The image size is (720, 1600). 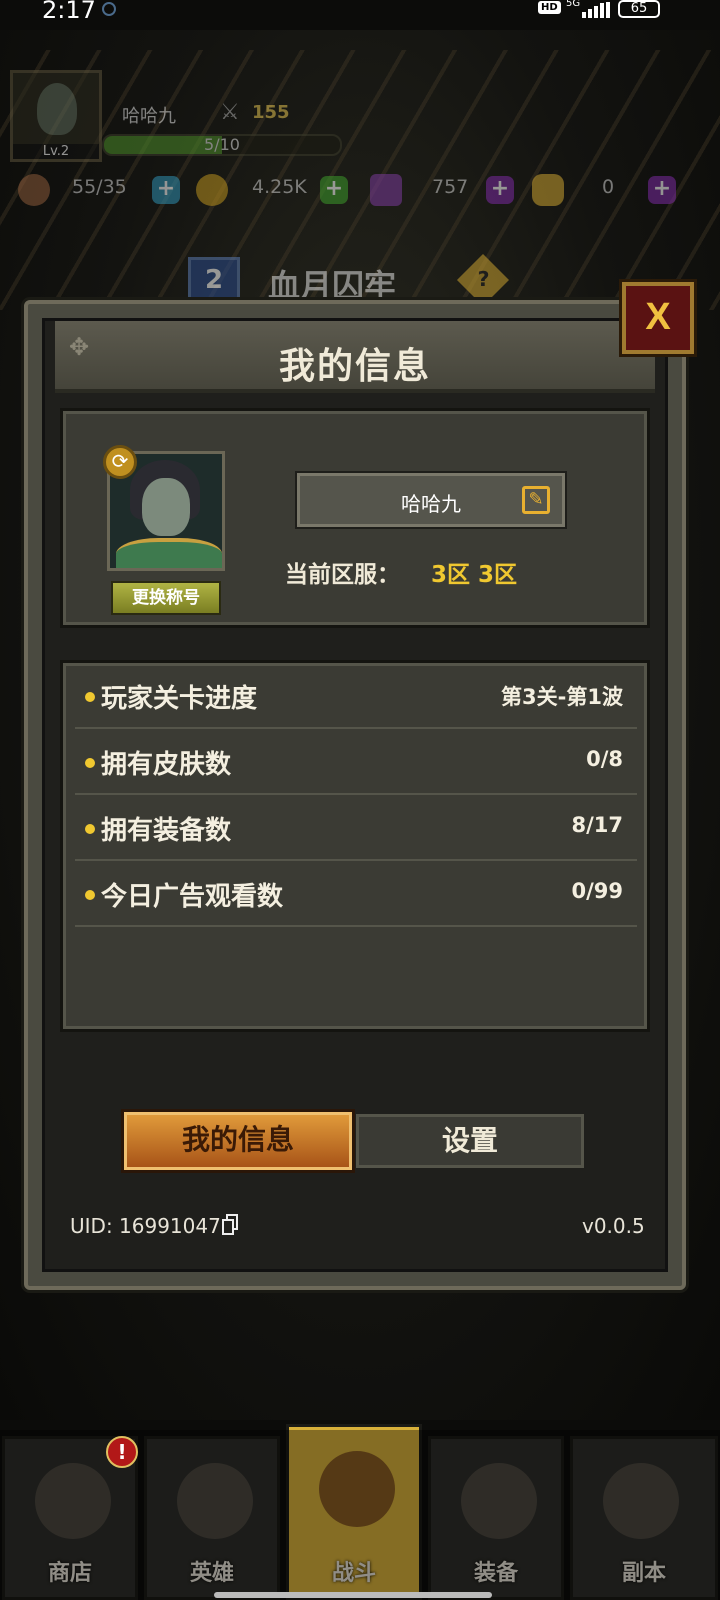 What do you see at coordinates (597, 825) in the screenshot?
I see `stat-value: 8/17` at bounding box center [597, 825].